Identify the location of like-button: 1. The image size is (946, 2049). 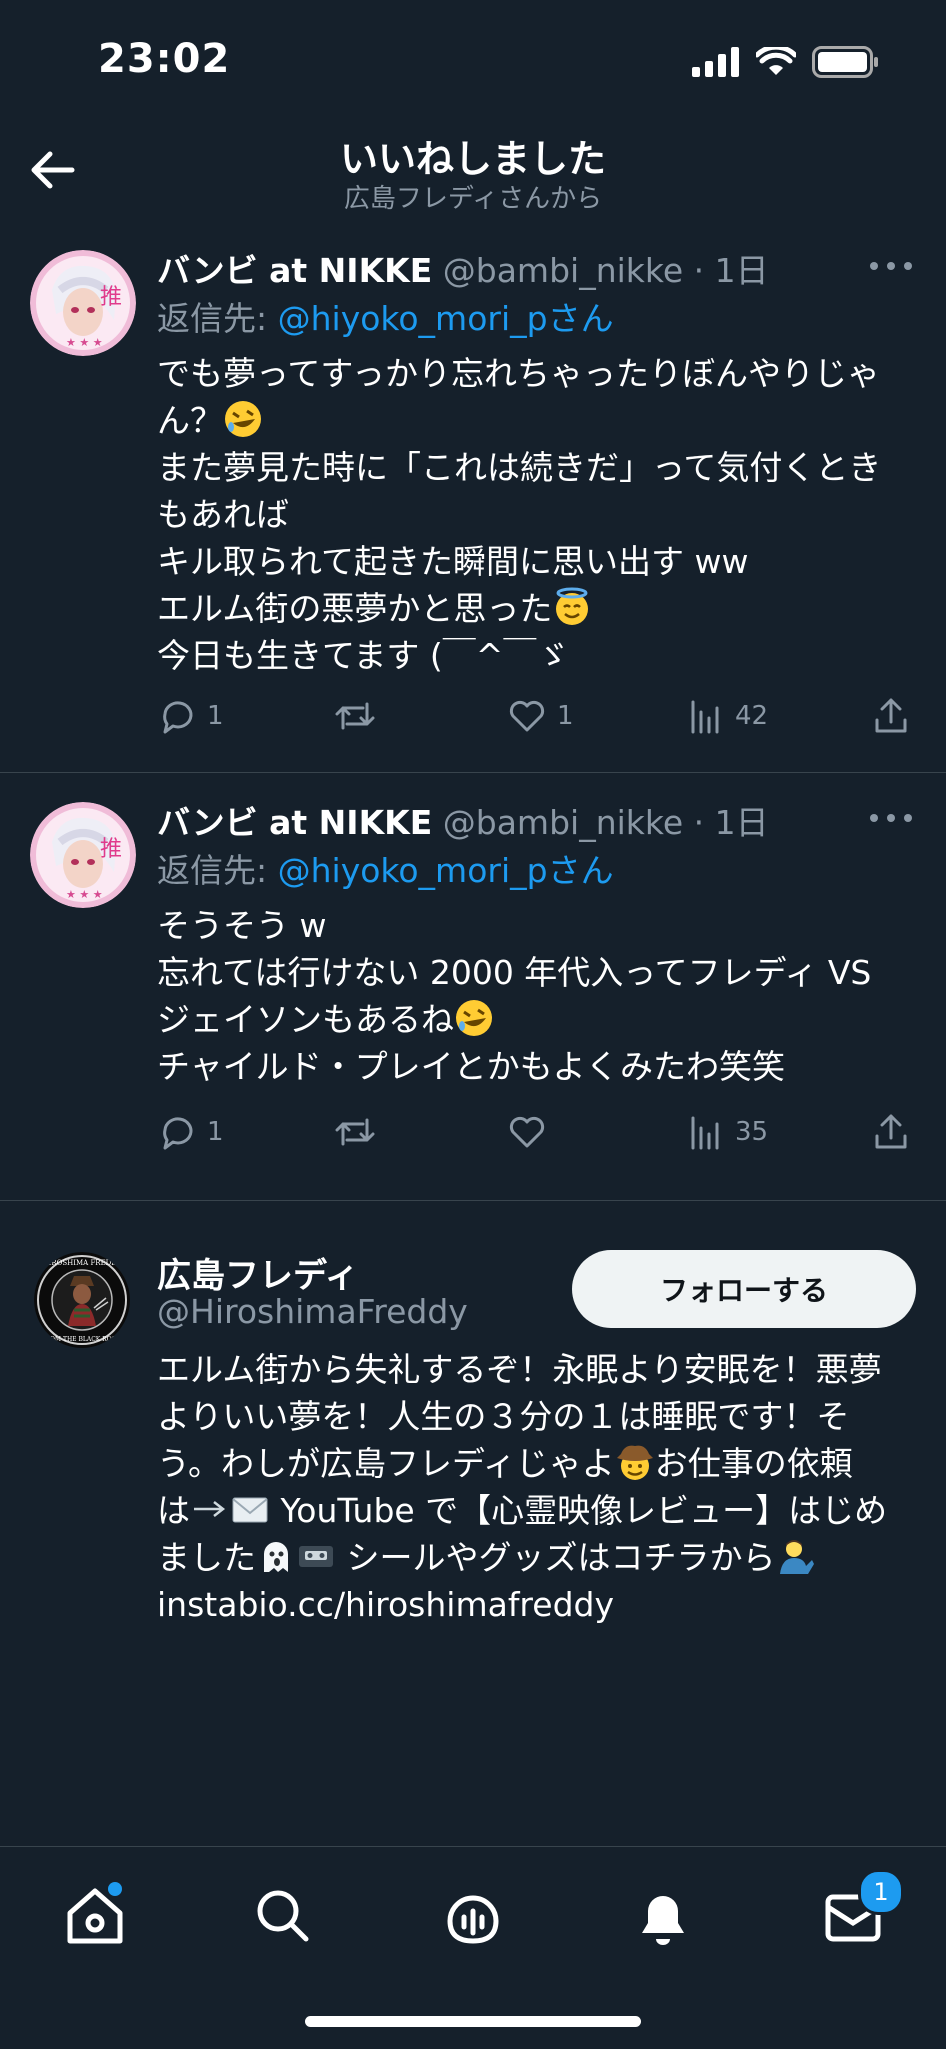
(540, 716).